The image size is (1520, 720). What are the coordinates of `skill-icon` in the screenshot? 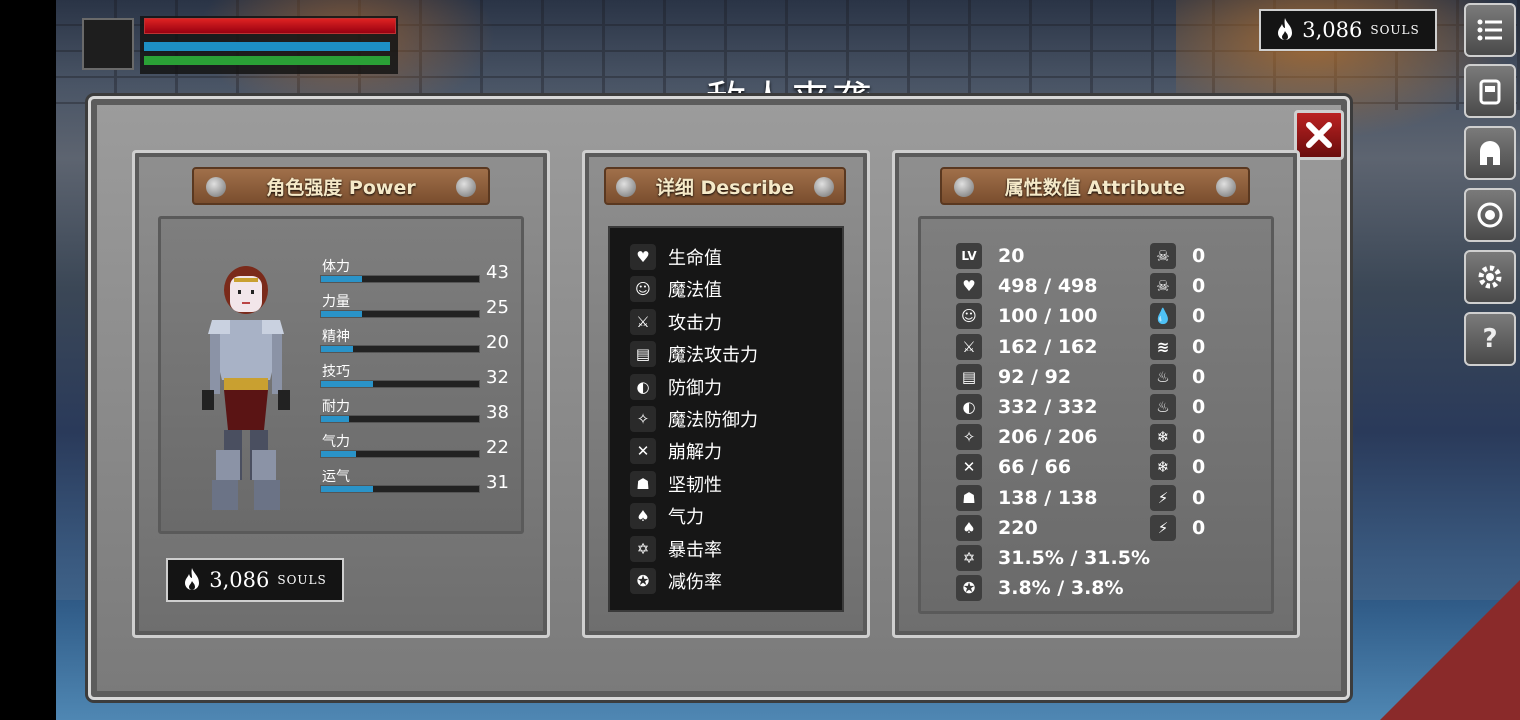 It's located at (1490, 215).